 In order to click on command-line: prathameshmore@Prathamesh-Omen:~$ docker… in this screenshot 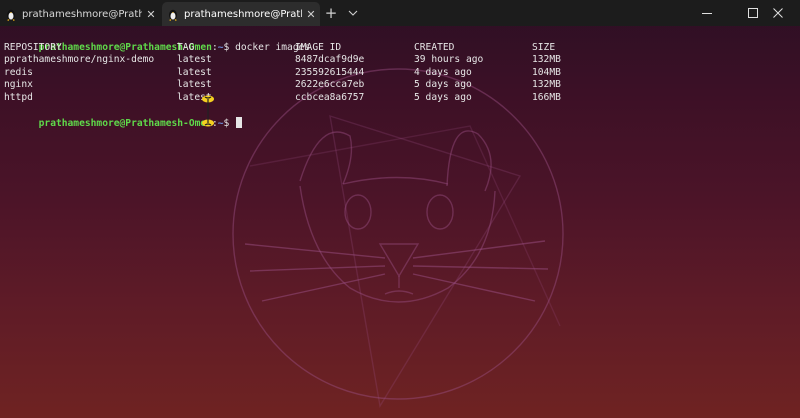, I will do `click(157, 41)`.